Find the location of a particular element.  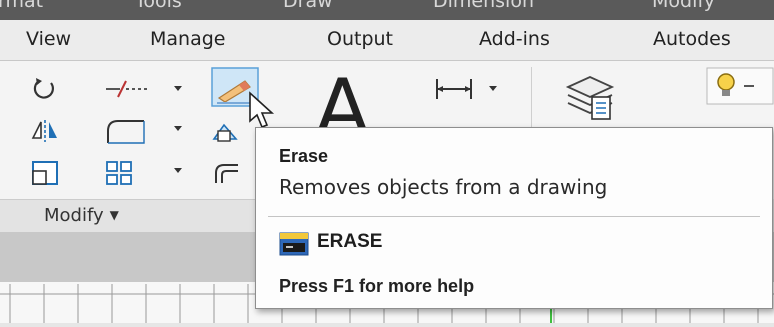

ribbon-tab-bar: View Manage Output Add-ins Autodes is located at coordinates (387, 40).